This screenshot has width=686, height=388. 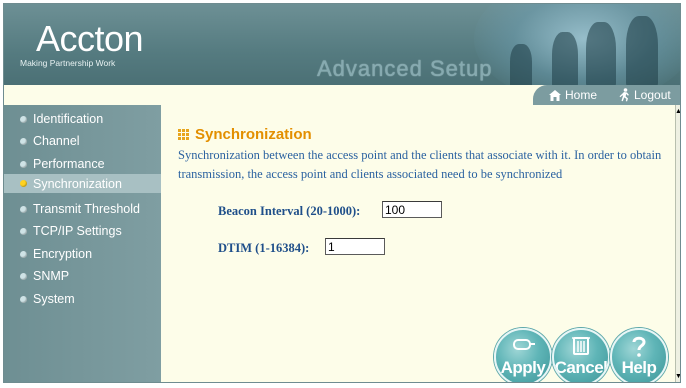 What do you see at coordinates (412, 209) in the screenshot?
I see `beacon-interval-input` at bounding box center [412, 209].